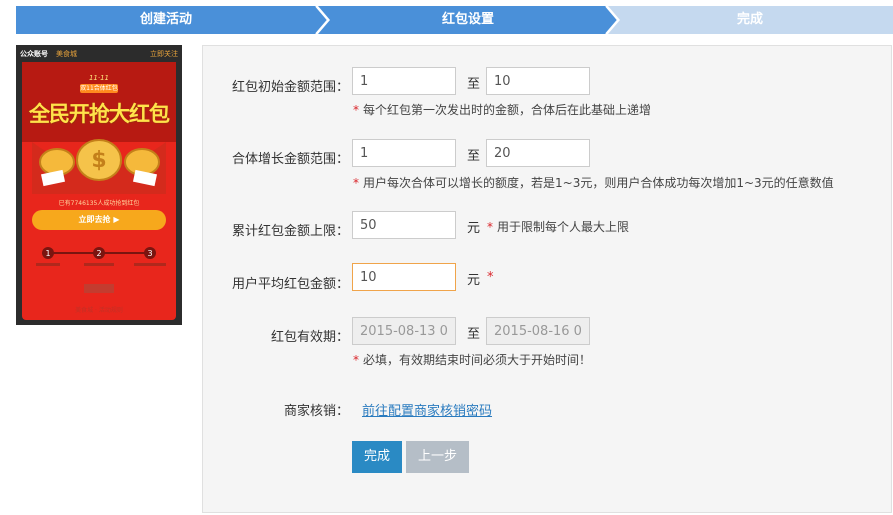  I want to click on initial-range-hint-text: 每个红包第一次发出时的金额，合体后在此基础上递增, so click(507, 110).